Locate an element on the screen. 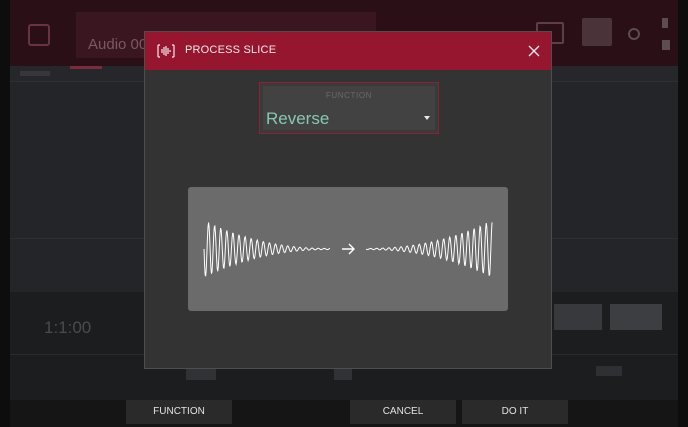 The image size is (688, 427). track-name-text: Audio 00 is located at coordinates (118, 44).